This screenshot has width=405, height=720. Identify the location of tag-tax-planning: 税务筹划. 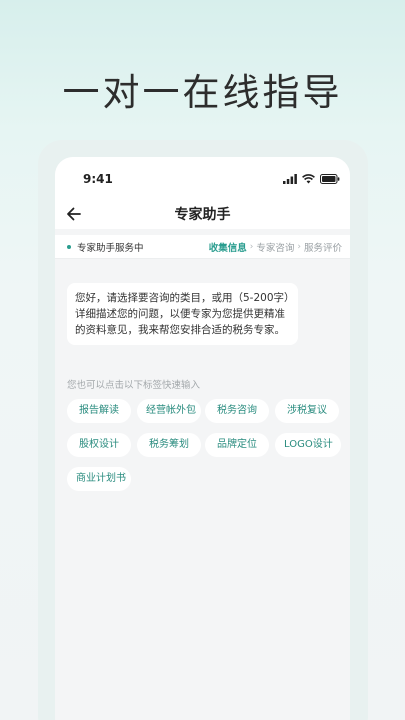
(169, 445).